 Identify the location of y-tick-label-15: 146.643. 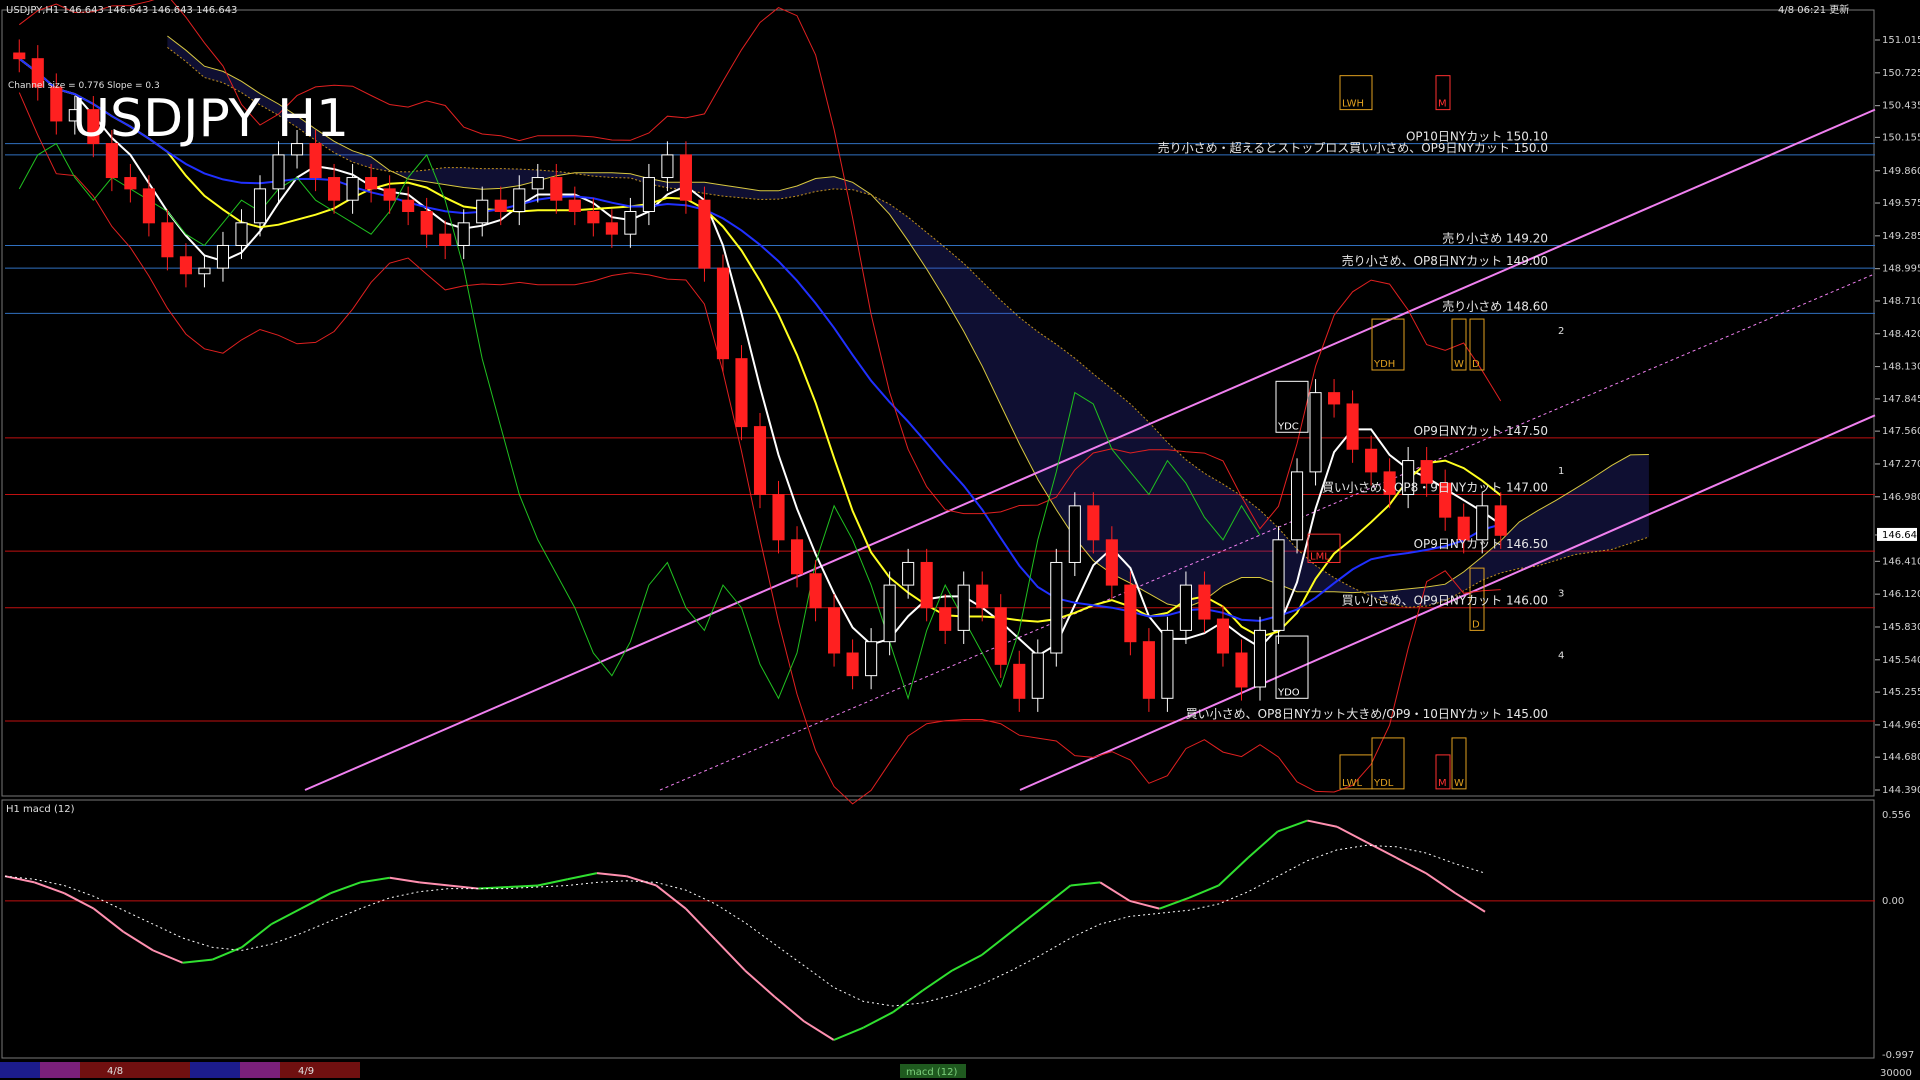
(1901, 535).